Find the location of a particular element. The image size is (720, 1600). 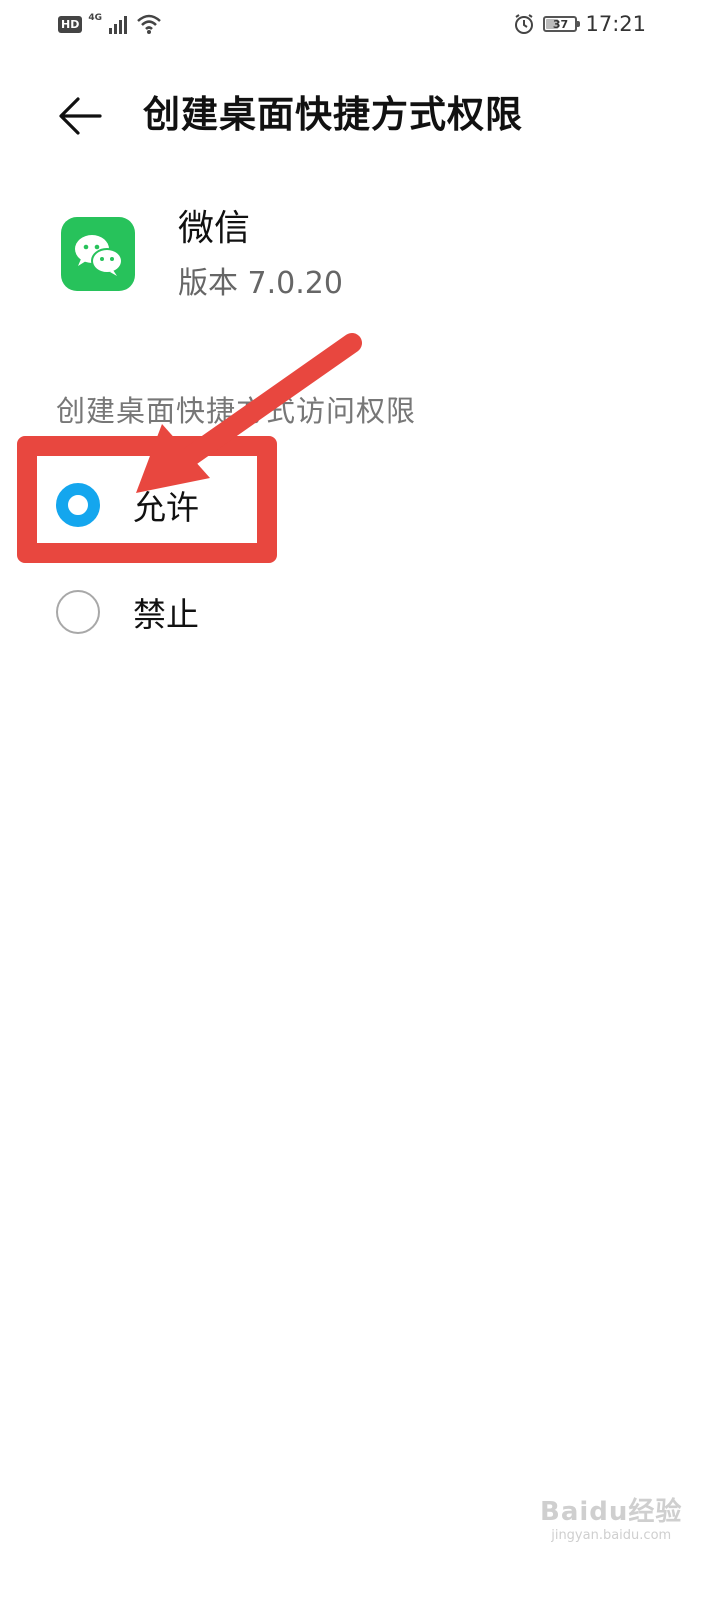

watermark: Baidu经验 jingyan.baidu.com is located at coordinates (611, 1520).